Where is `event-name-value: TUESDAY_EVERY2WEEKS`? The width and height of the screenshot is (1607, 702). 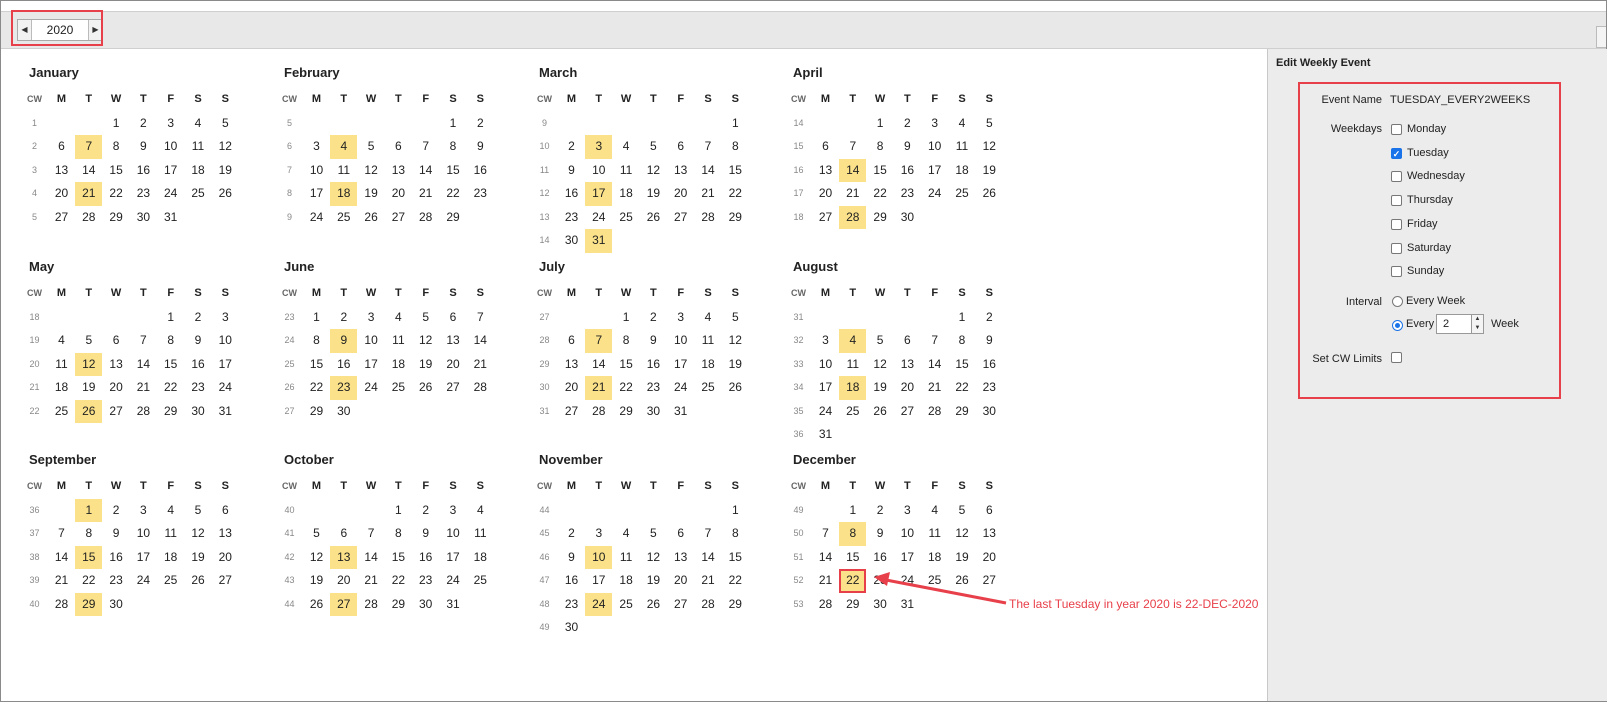
event-name-value: TUESDAY_EVERY2WEEKS is located at coordinates (1460, 100).